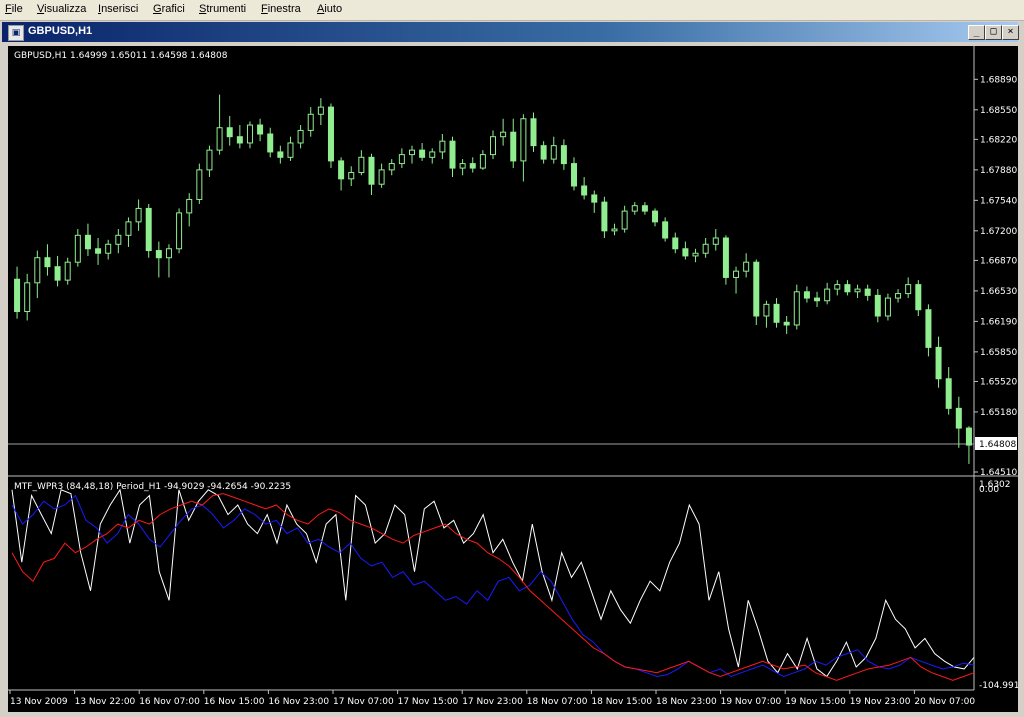  Describe the element at coordinates (234, 702) in the screenshot. I see `time-tick-label: 16 Nov 15:00` at that location.